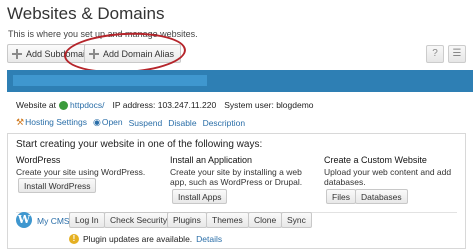 The width and height of the screenshot is (474, 251). Describe the element at coordinates (24, 220) in the screenshot. I see `wordpress-logo-icon: W` at that location.